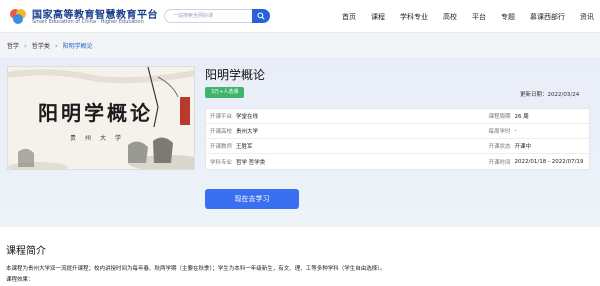 This screenshot has width=600, height=286. I want to click on info-value-university: 贵州大学, so click(247, 131).